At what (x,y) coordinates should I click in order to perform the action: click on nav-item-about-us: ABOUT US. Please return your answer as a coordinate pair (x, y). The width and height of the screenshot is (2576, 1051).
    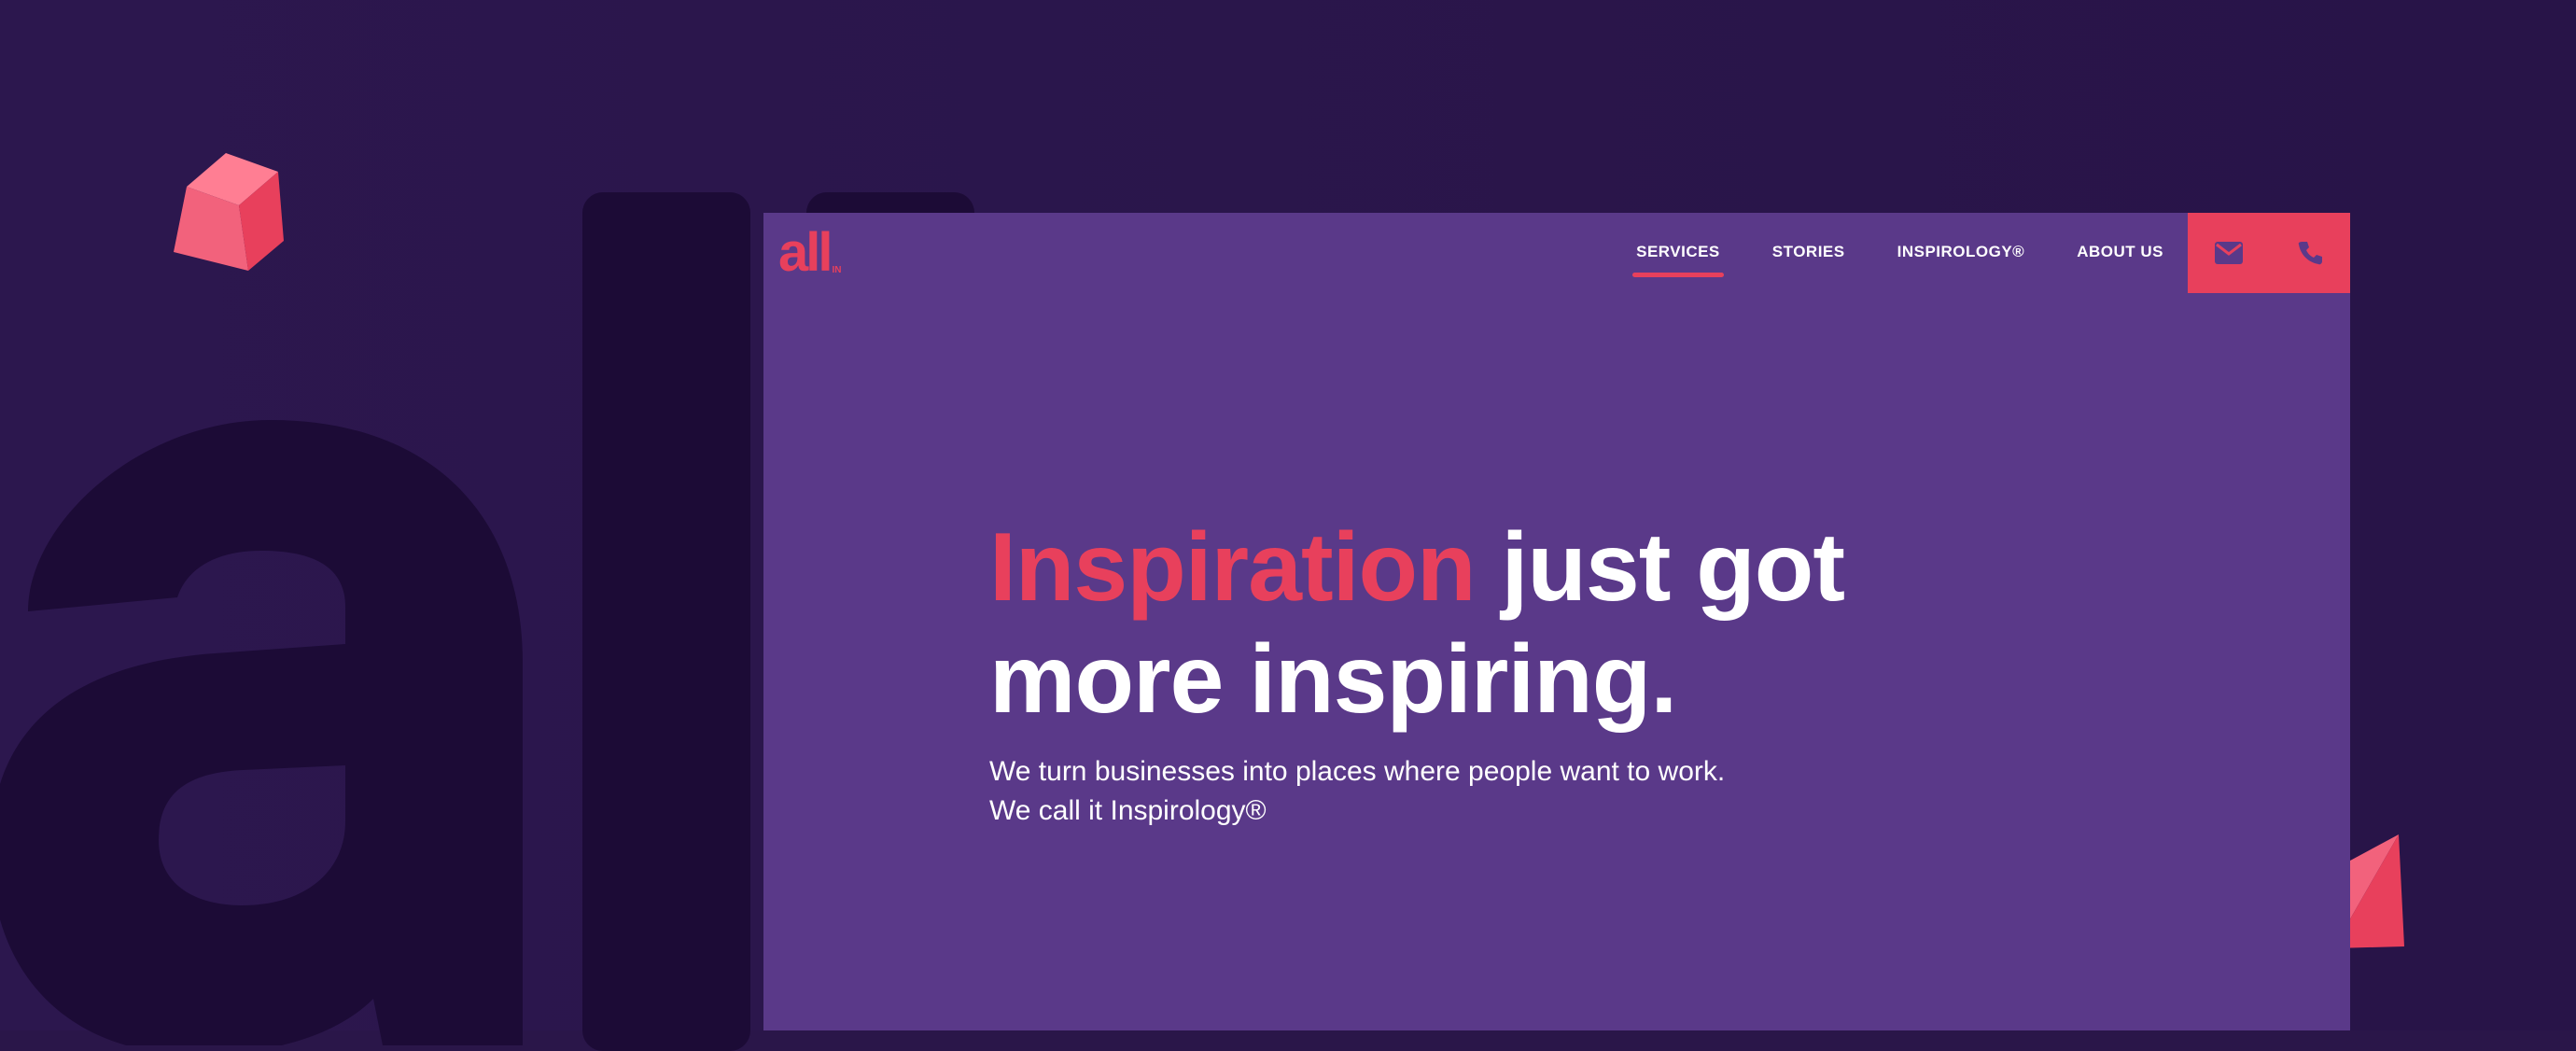
    Looking at the image, I should click on (2120, 252).